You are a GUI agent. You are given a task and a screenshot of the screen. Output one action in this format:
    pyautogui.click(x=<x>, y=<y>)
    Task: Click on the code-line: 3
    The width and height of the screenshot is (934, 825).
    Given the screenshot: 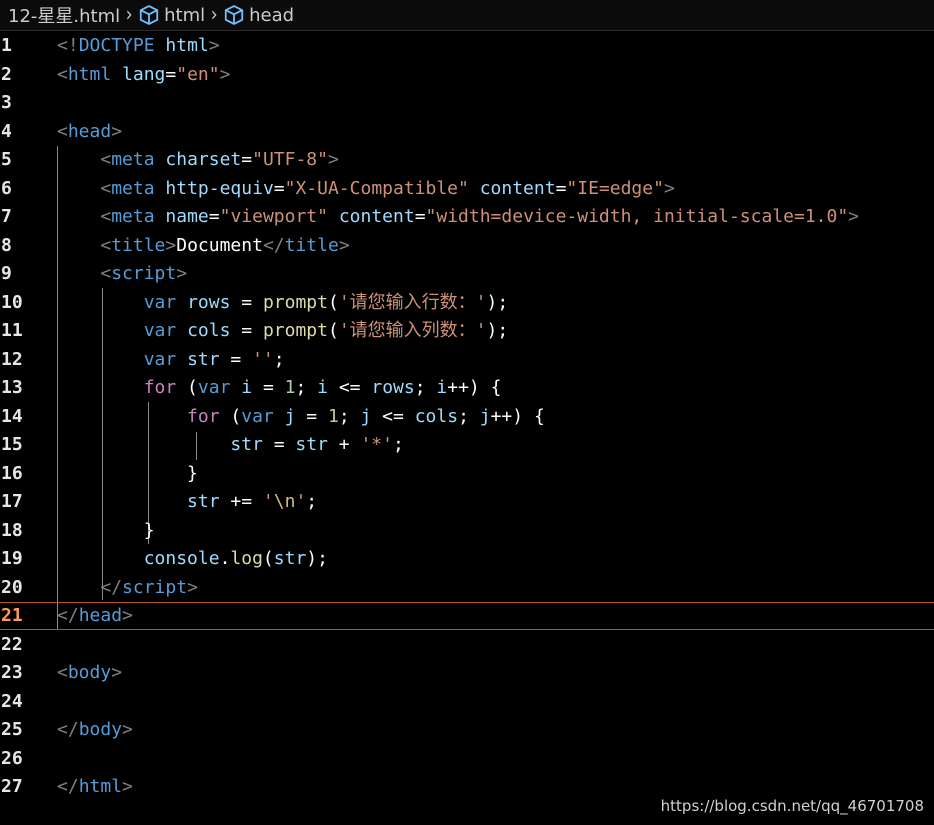 What is the action you would take?
    pyautogui.click(x=467, y=103)
    